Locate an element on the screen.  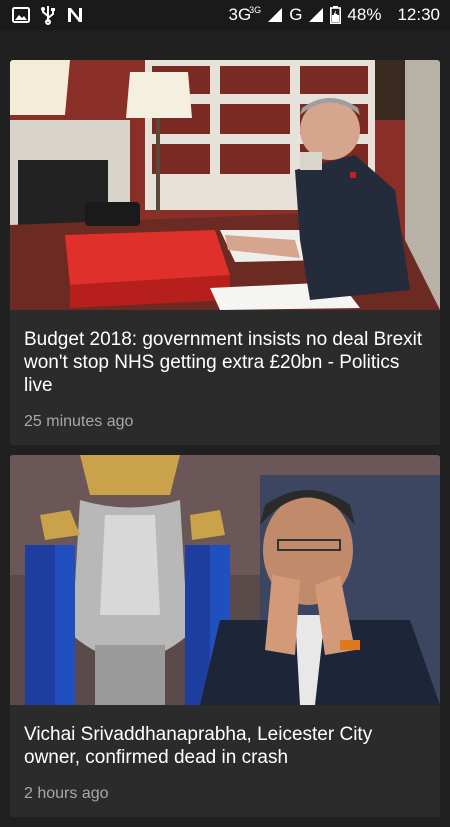
usb-icon is located at coordinates (48, 15).